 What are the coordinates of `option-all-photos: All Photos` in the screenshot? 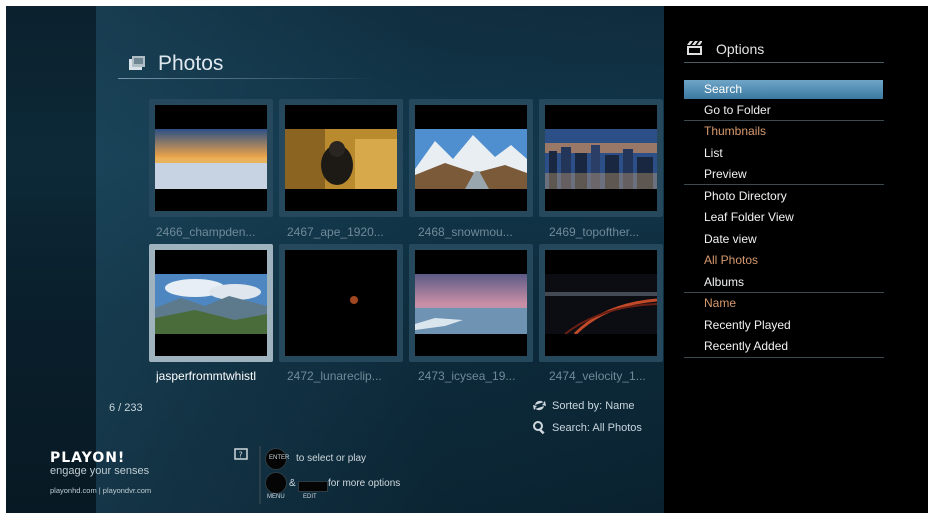 It's located at (783, 260).